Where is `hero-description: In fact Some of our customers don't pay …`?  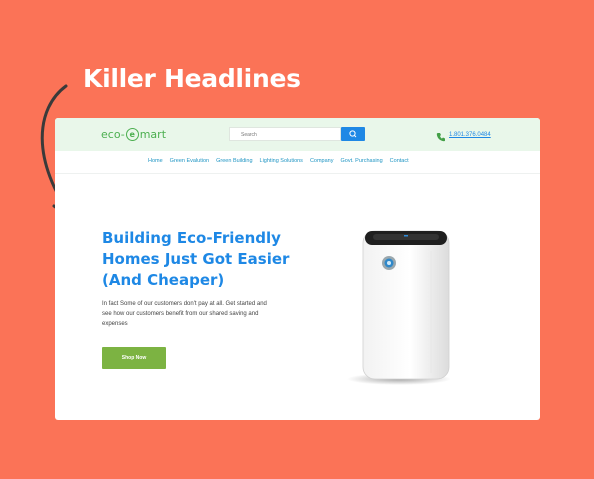 hero-description: In fact Some of our customers don't pay … is located at coordinates (184, 314).